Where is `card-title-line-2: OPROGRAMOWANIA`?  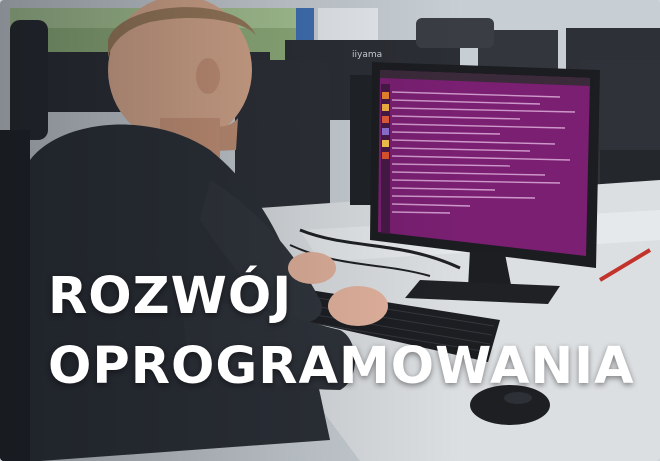 card-title-line-2: OPROGRAMOWANIA is located at coordinates (341, 366).